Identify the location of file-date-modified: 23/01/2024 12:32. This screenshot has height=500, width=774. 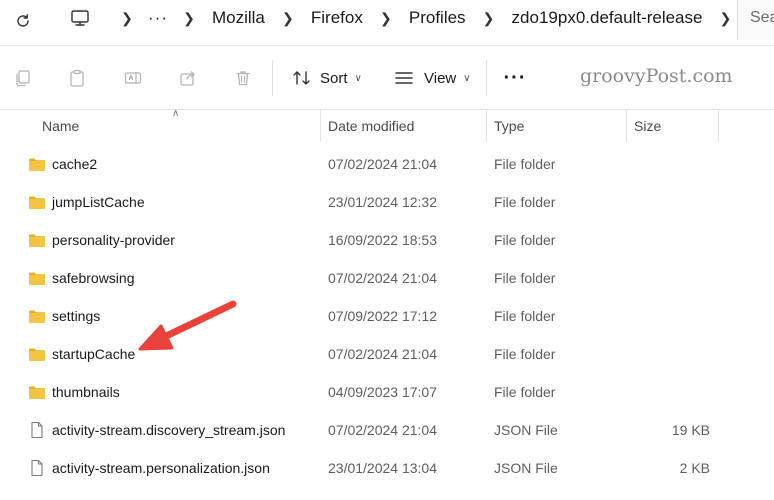
(382, 202).